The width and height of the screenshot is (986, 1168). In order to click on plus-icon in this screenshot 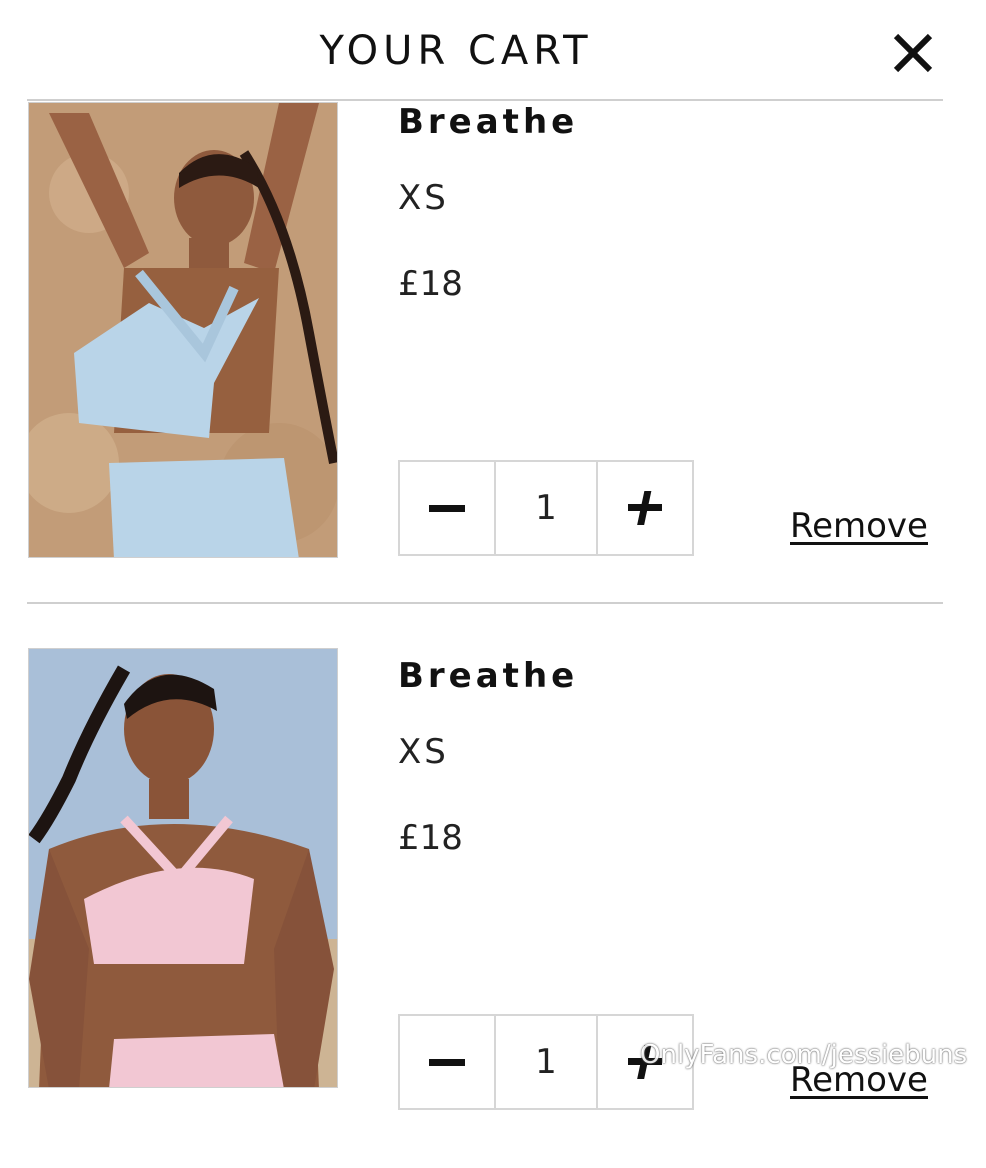, I will do `click(645, 508)`.